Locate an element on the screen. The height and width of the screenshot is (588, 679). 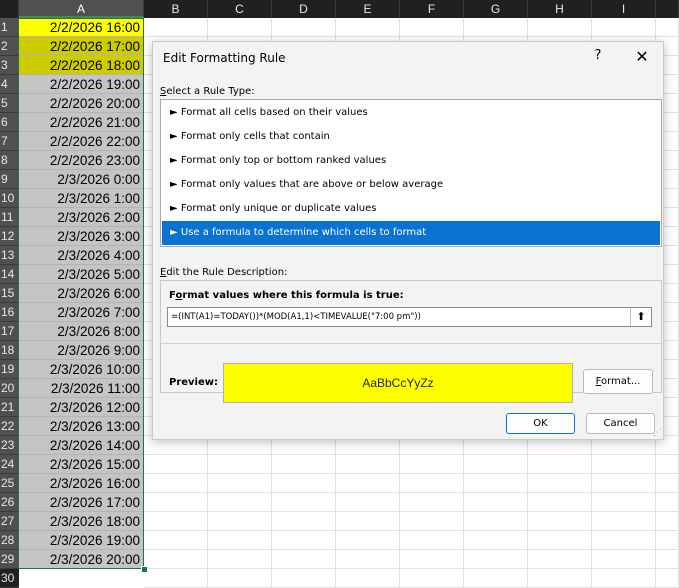
cell-a: 2/3/2026 8:00 is located at coordinates (81, 331).